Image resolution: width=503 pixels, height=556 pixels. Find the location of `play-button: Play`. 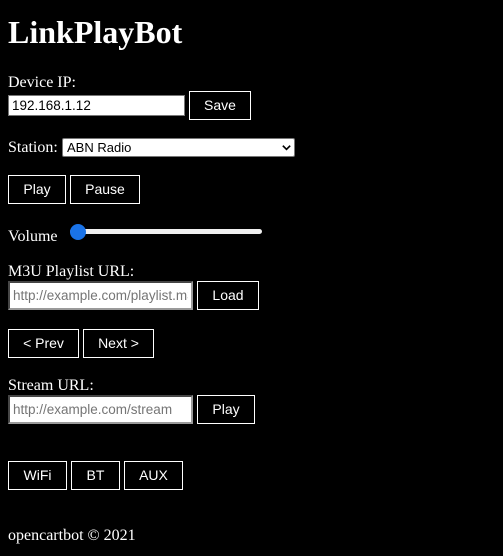

play-button: Play is located at coordinates (37, 189).